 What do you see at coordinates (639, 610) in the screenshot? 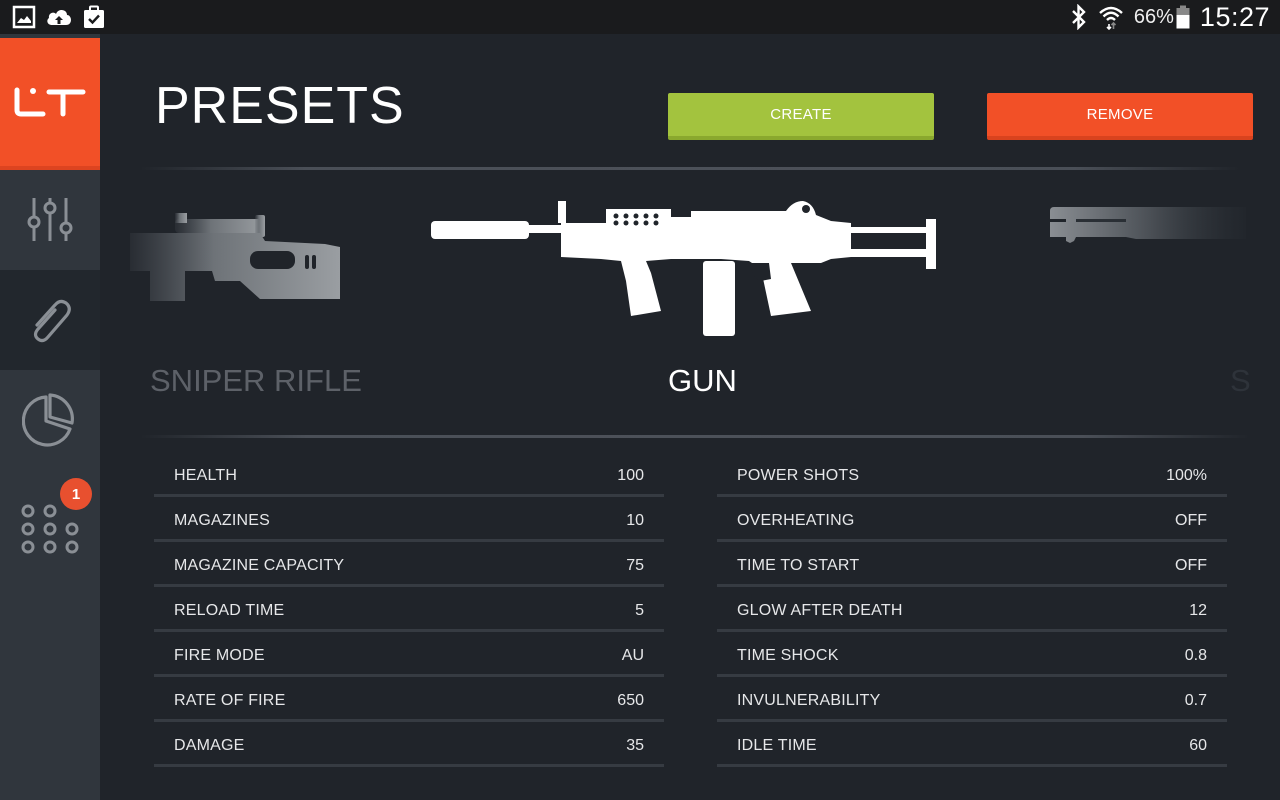
I see `stat-value: 5` at bounding box center [639, 610].